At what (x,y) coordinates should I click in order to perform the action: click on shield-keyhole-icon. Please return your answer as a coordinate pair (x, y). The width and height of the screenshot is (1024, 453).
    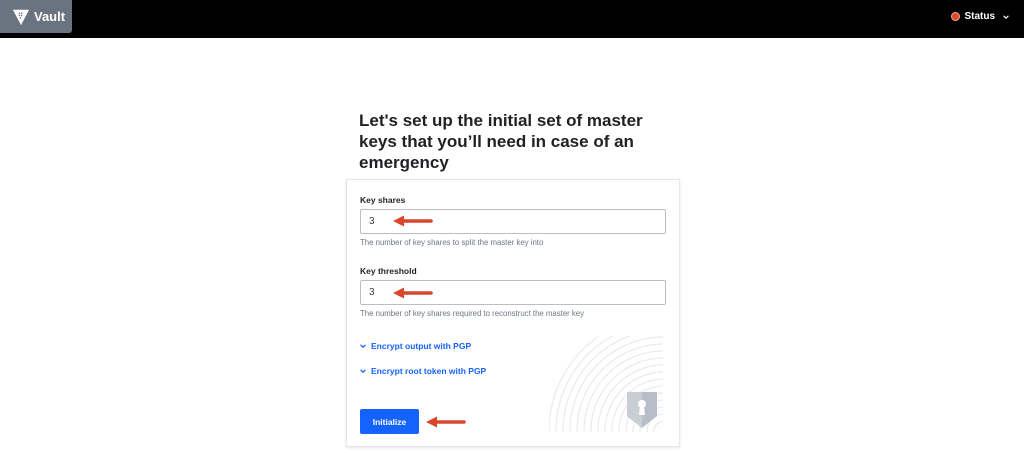
    Looking at the image, I should click on (642, 410).